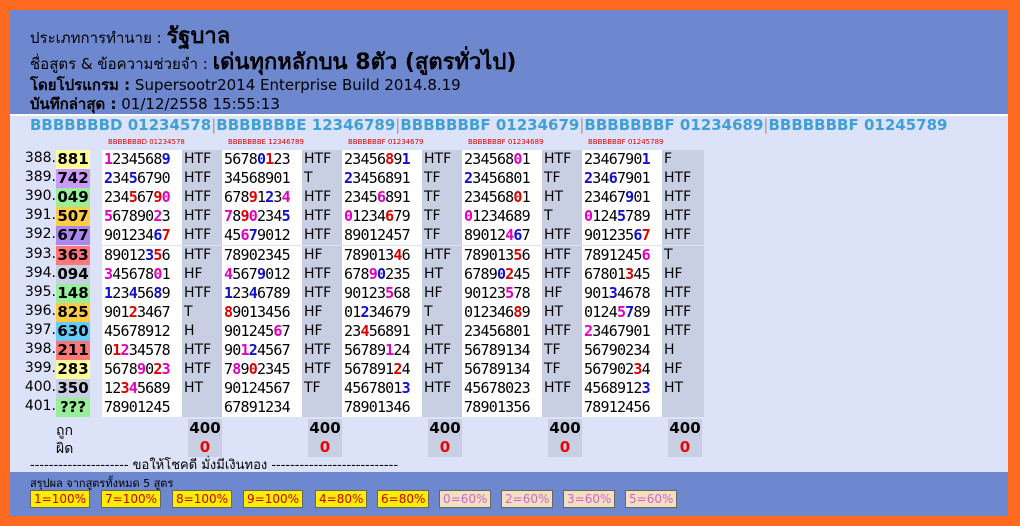 This screenshot has height=526, width=1020. I want to click on column-header: BBBBBBBF 01234689, so click(506, 142).